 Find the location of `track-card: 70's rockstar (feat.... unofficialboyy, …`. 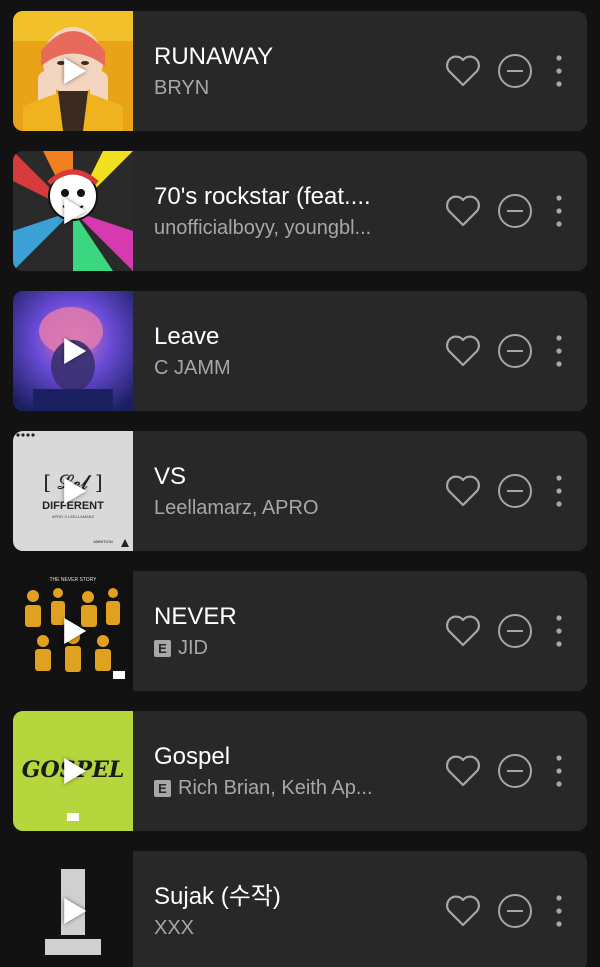

track-card: 70's rockstar (feat.... unofficialboyy, … is located at coordinates (300, 211).